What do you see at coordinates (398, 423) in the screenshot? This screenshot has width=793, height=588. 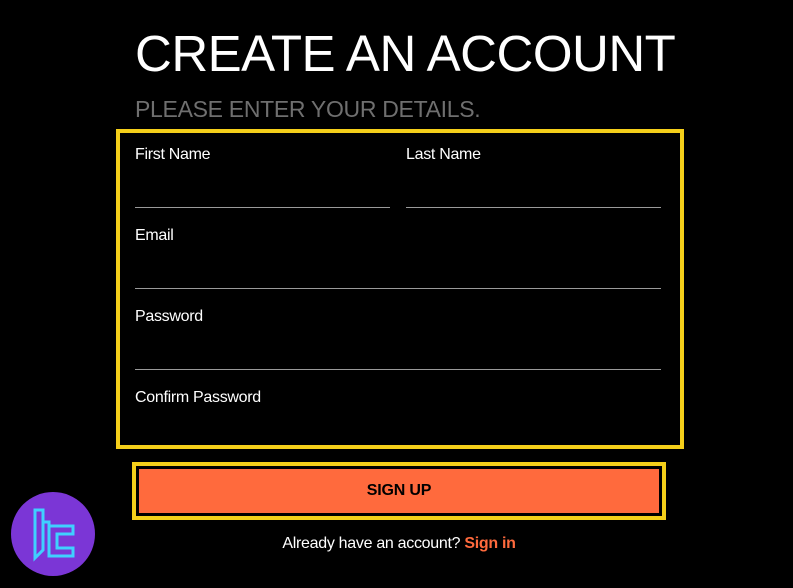 I see `confirm-password-input` at bounding box center [398, 423].